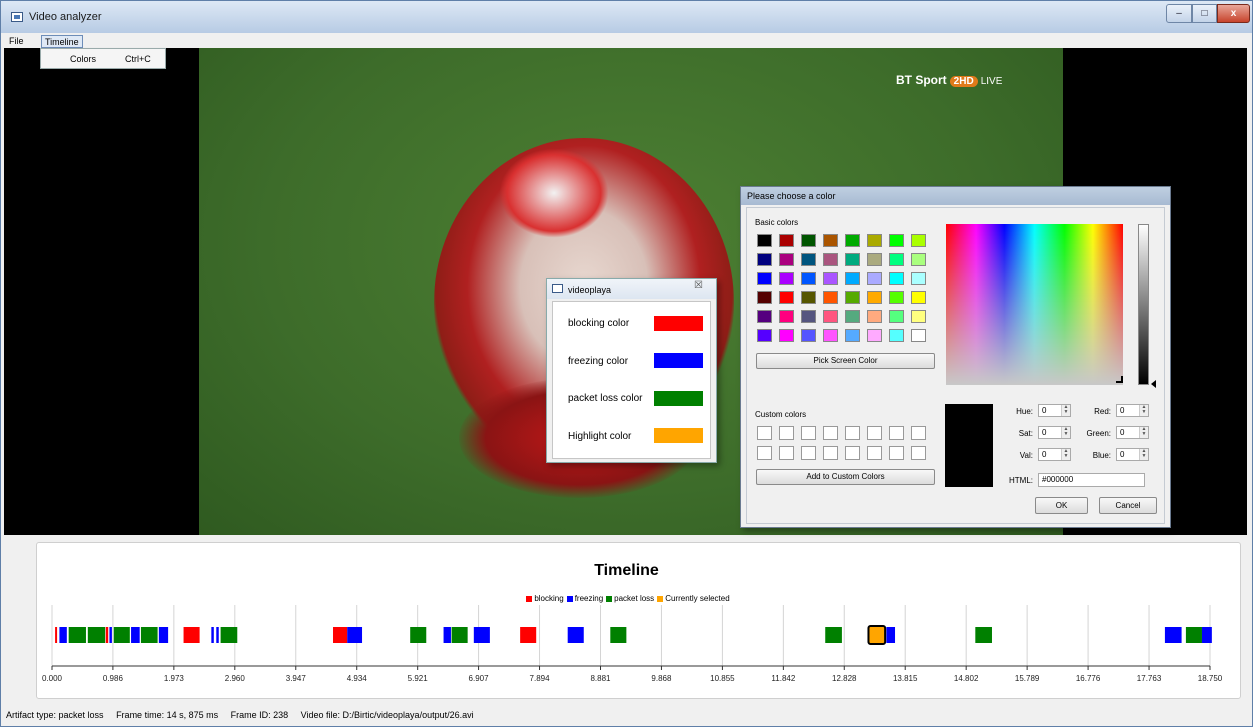  I want to click on val-spinbox: 0 ▲ ▼, so click(1054, 454).